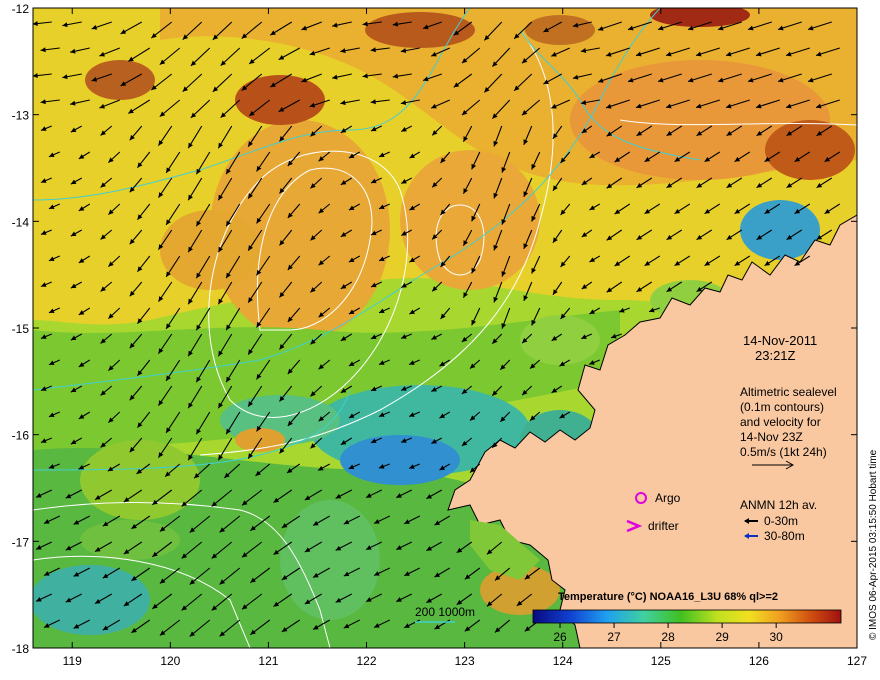 Image resolution: width=880 pixels, height=680 pixels. I want to click on credit-label: © IMOS 06-Apr-2015 03:15:50 Hobart time, so click(873, 544).